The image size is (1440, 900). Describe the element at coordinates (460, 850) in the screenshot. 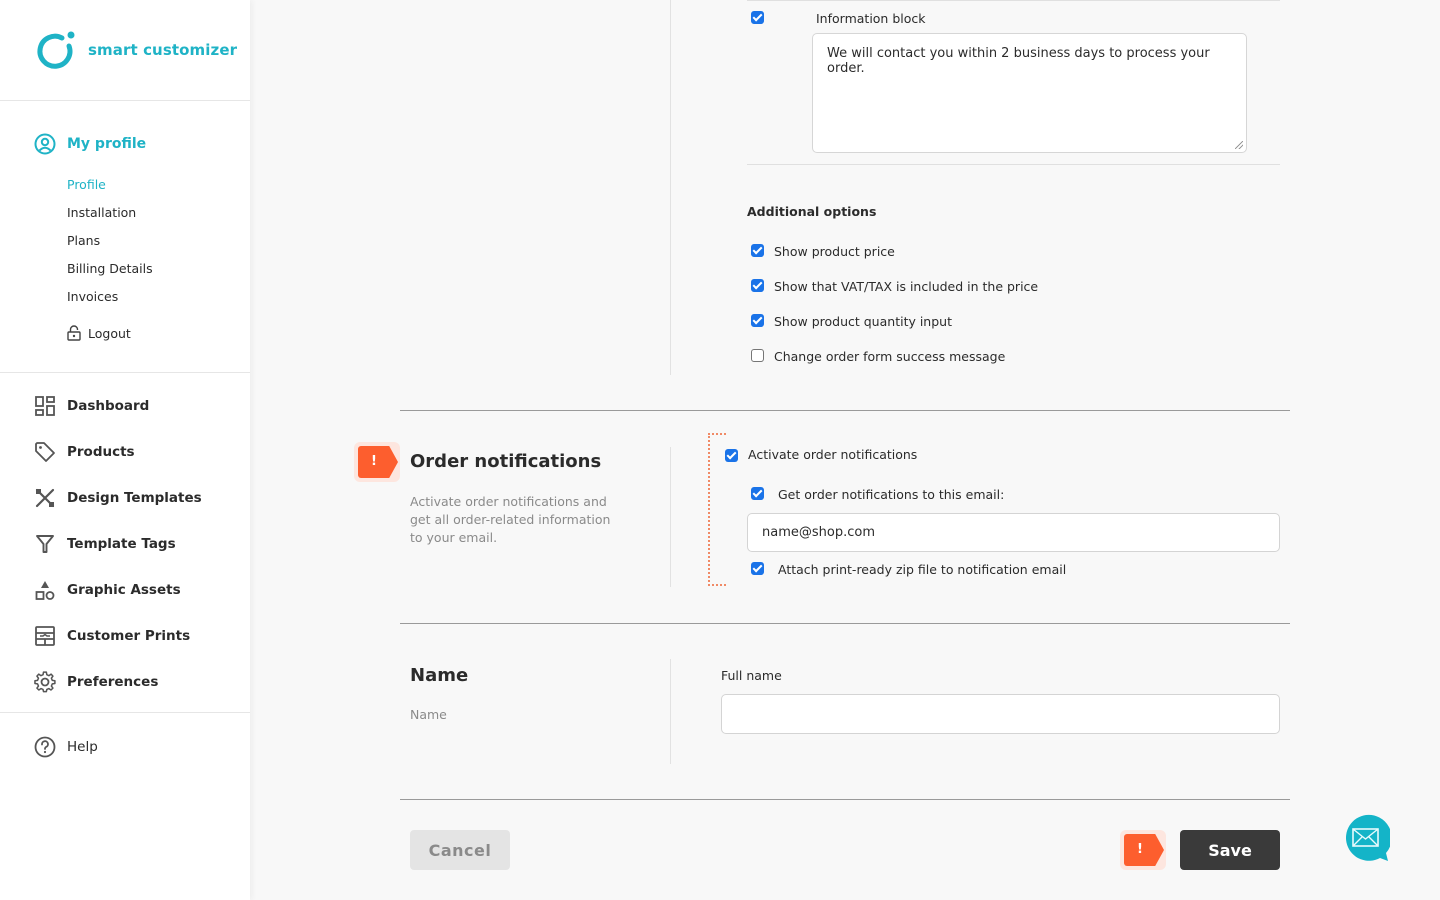

I see `cancel-button: Cancel` at that location.